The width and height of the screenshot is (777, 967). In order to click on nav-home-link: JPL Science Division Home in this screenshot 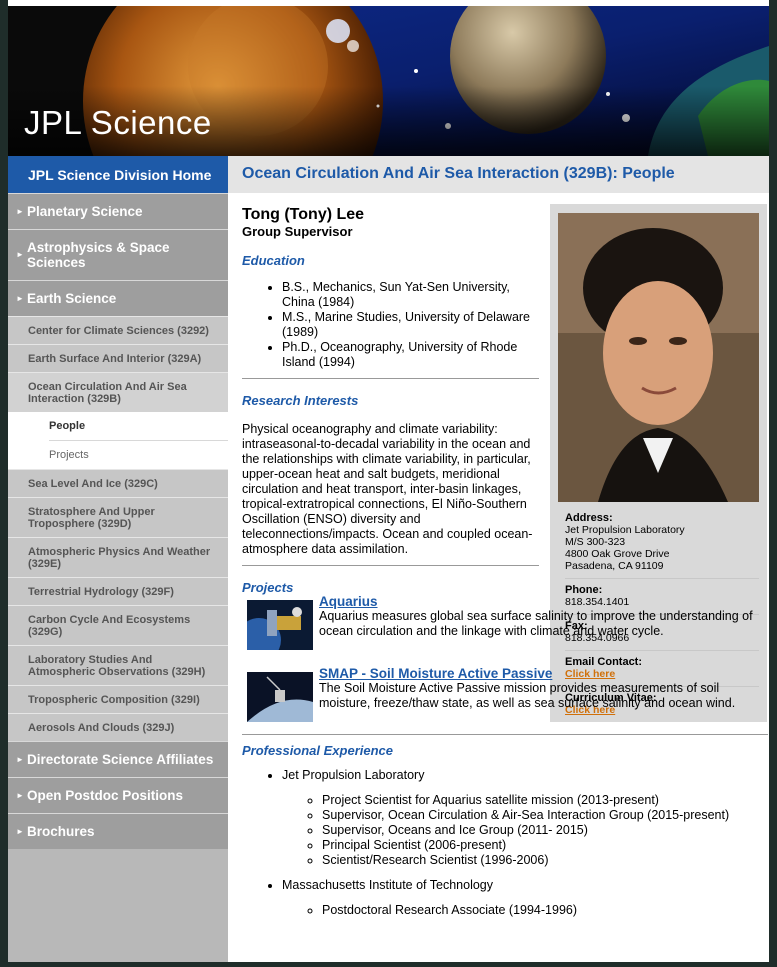, I will do `click(118, 174)`.